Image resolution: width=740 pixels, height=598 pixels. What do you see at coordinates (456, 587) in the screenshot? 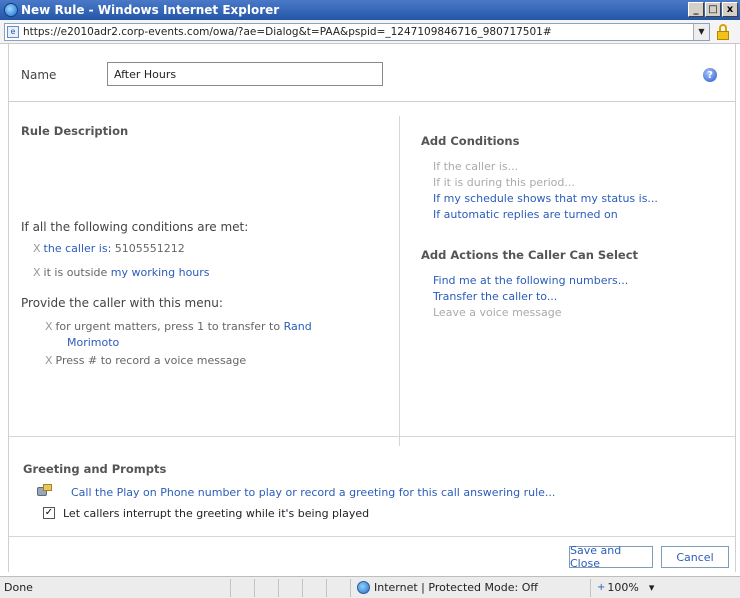
I see `zone-text: Internet | Protected Mode: Off` at bounding box center [456, 587].